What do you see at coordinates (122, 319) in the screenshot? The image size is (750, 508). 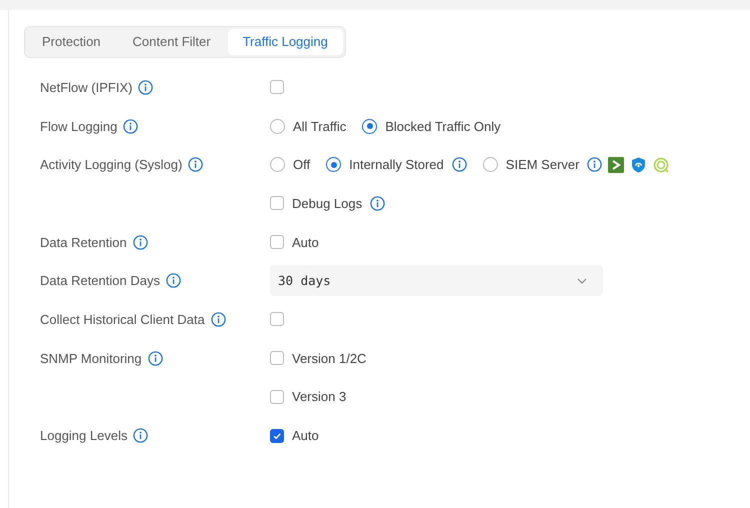 I see `field-label: Collect Historical Client Data` at bounding box center [122, 319].